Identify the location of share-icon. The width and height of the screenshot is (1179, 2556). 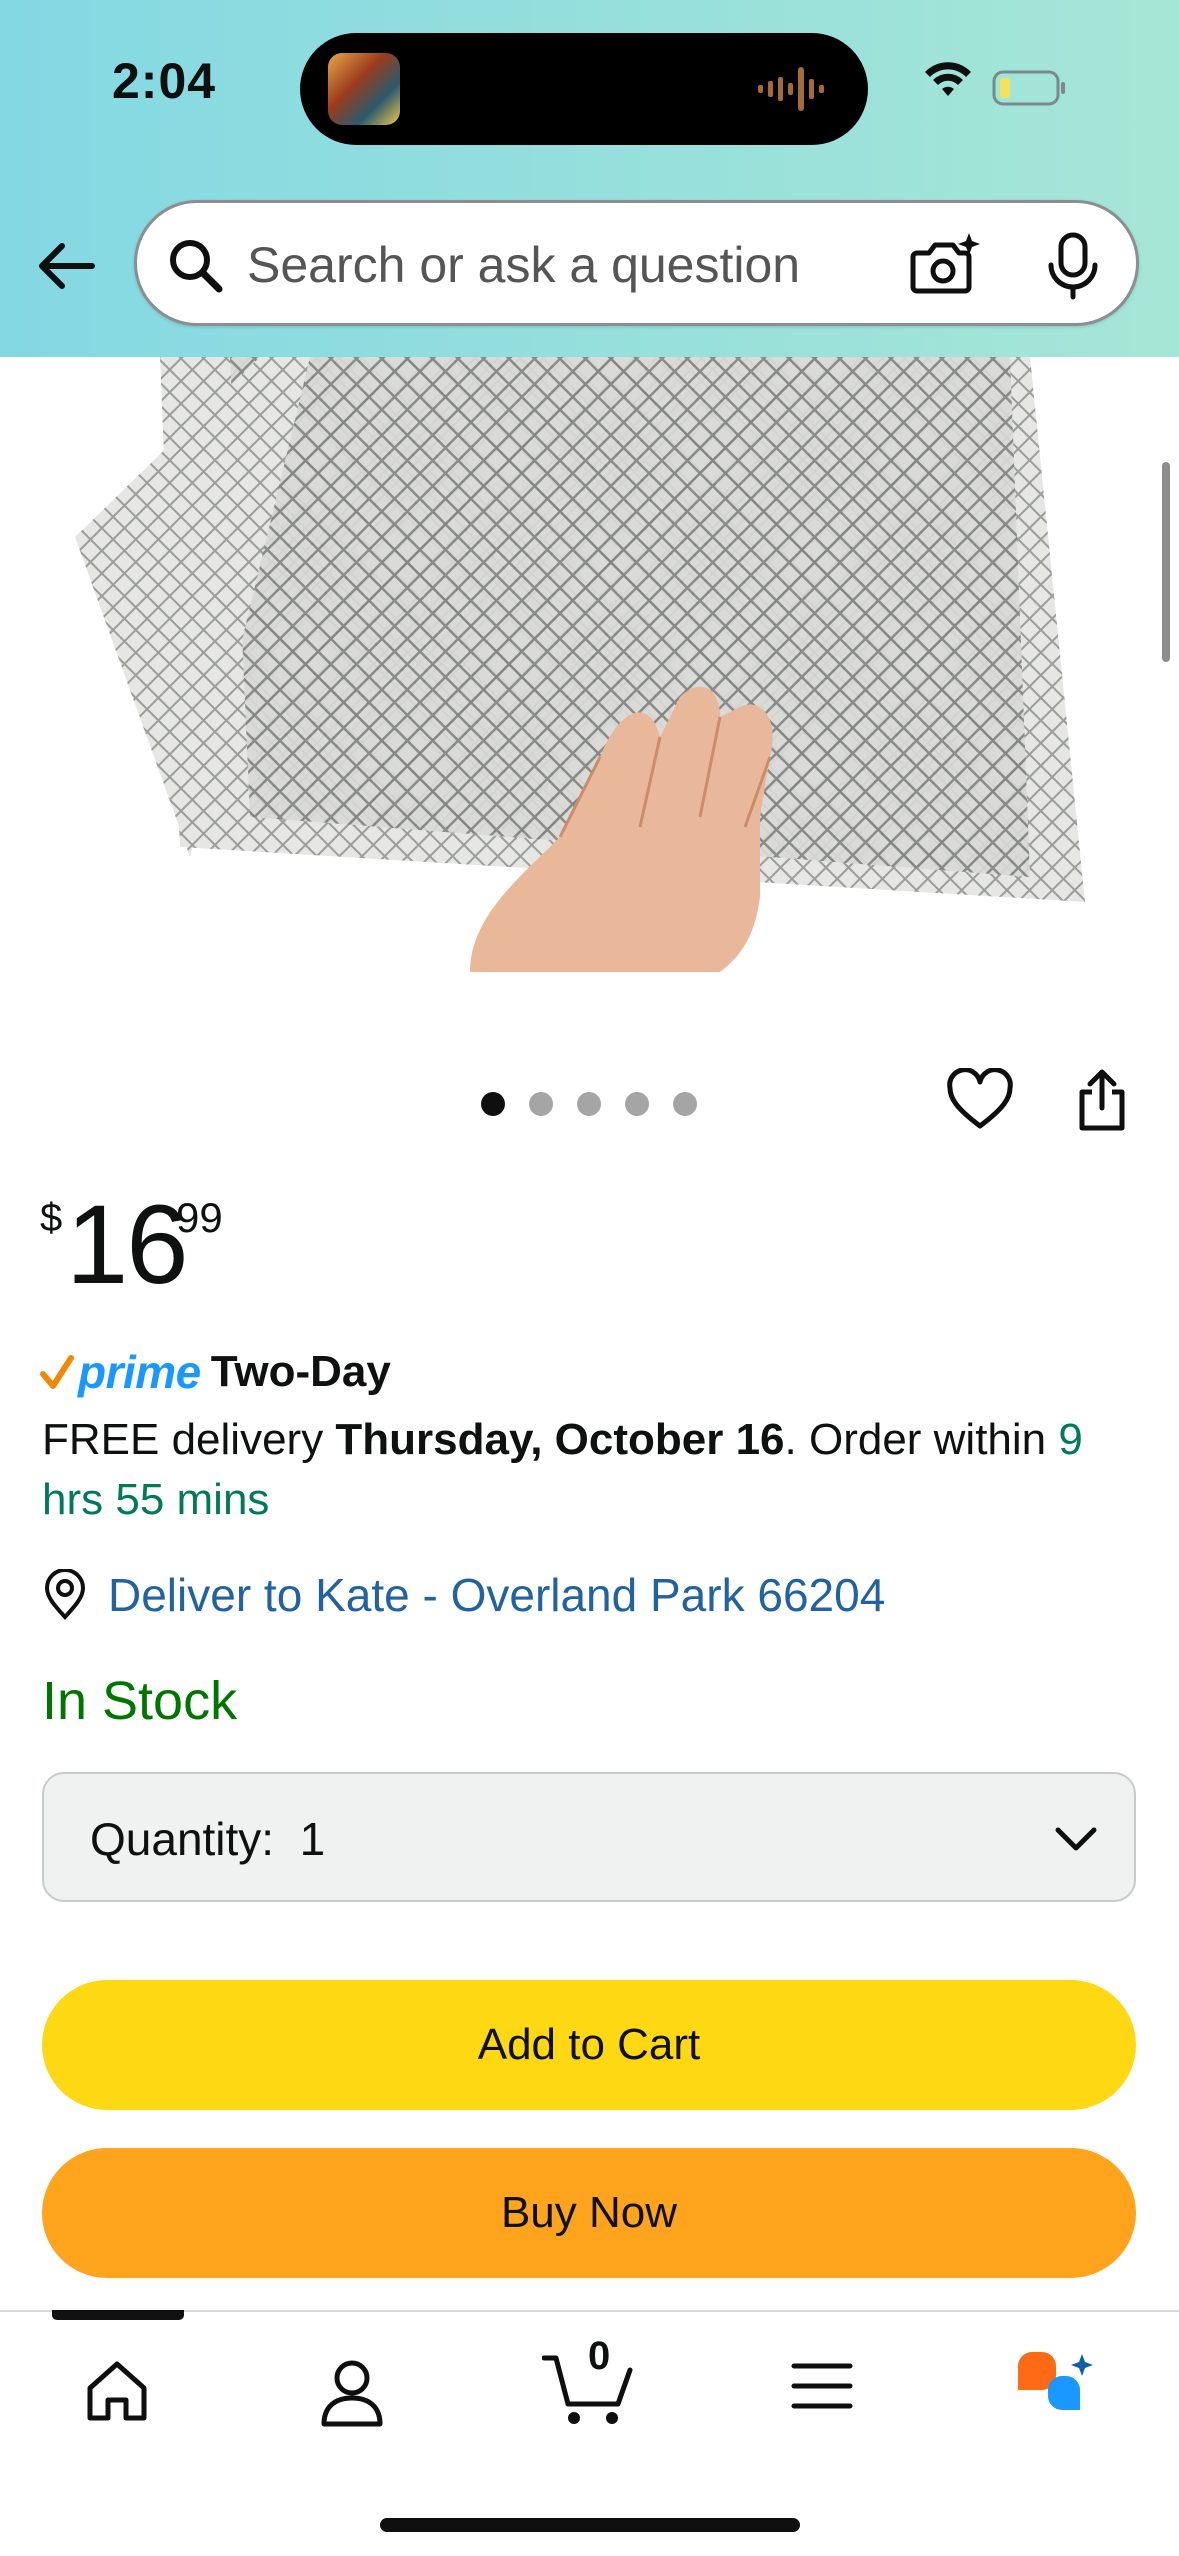
(1102, 1101).